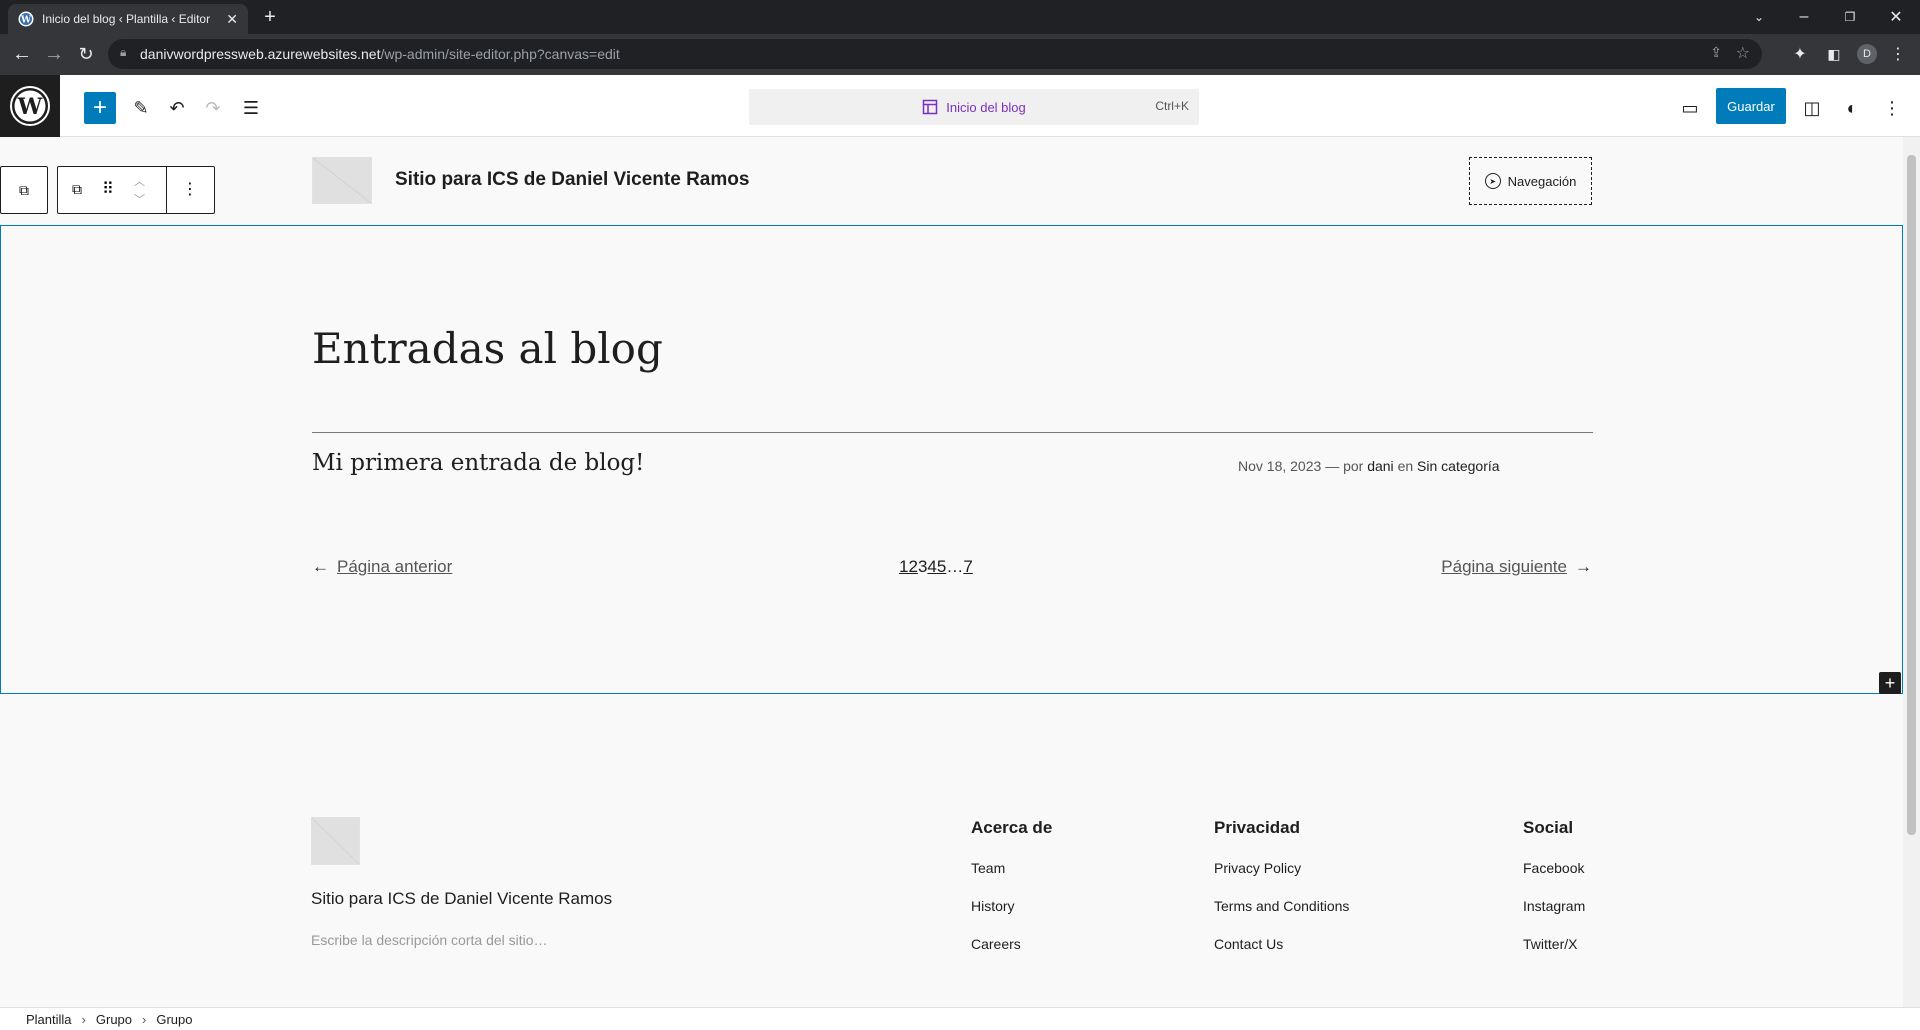  What do you see at coordinates (1892, 108) in the screenshot?
I see `options-menu-icon: ⋮` at bounding box center [1892, 108].